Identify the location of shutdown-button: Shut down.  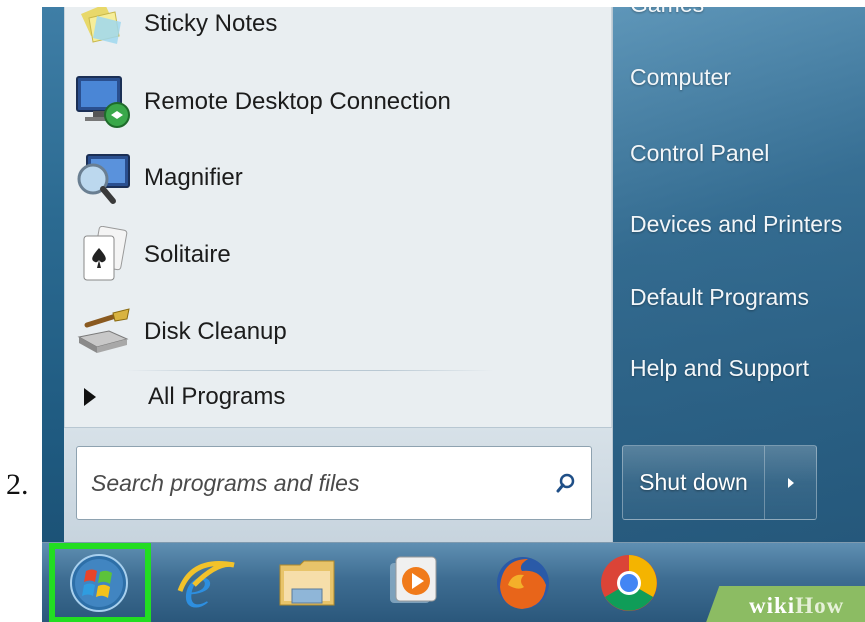
(694, 482).